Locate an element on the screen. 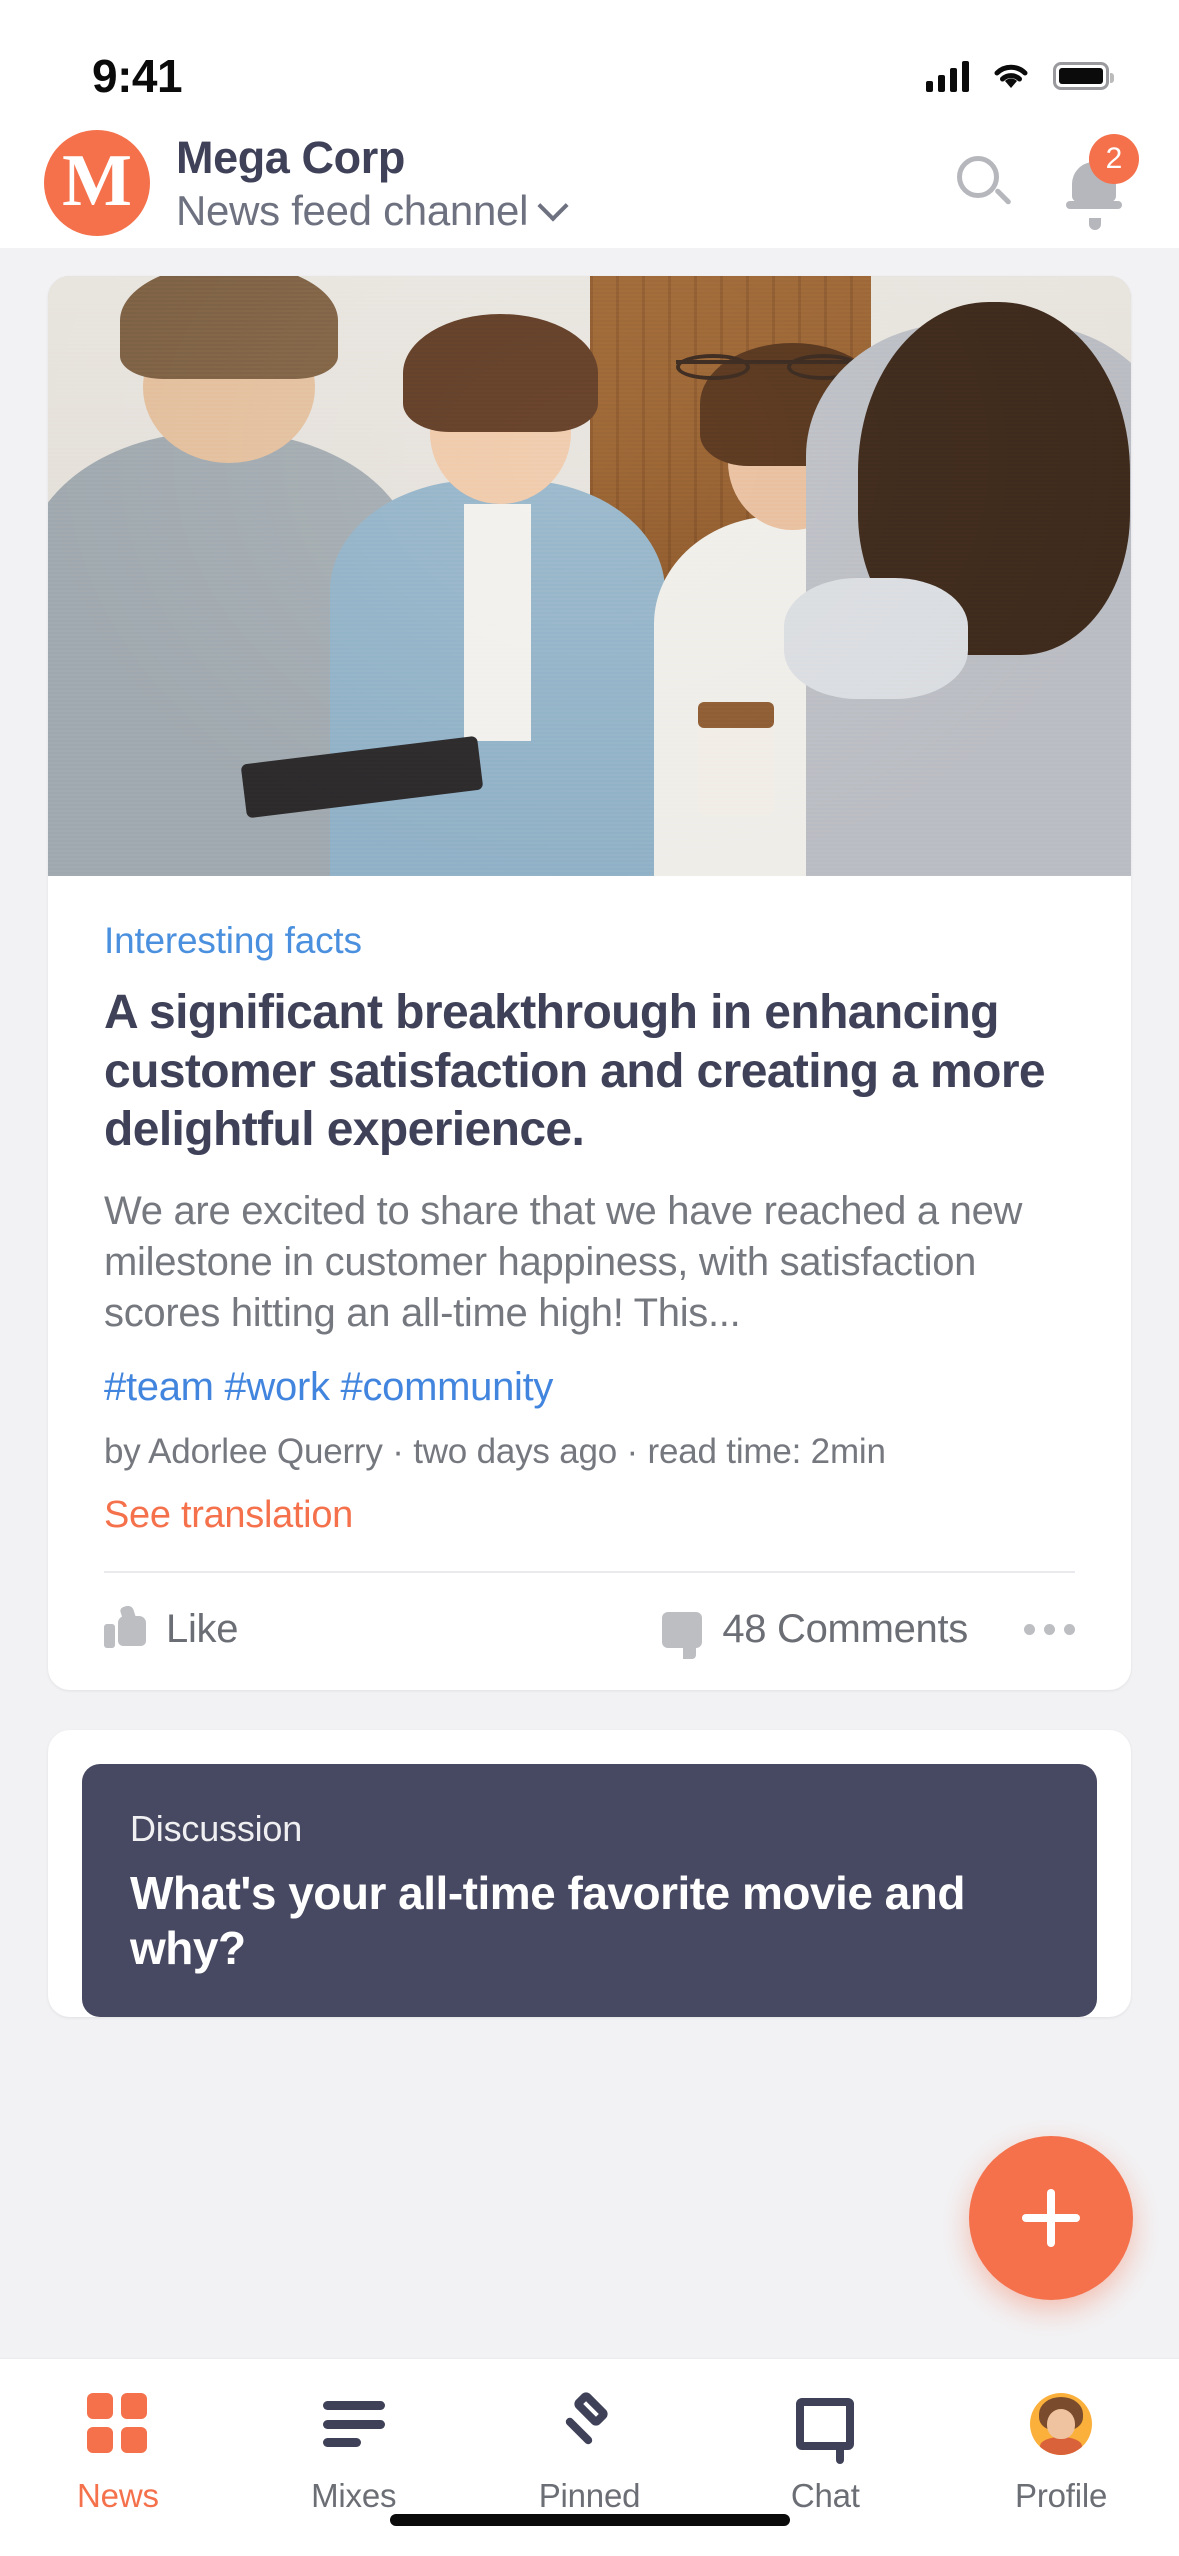 Image resolution: width=1179 pixels, height=2556 pixels. plus-icon is located at coordinates (1051, 2218).